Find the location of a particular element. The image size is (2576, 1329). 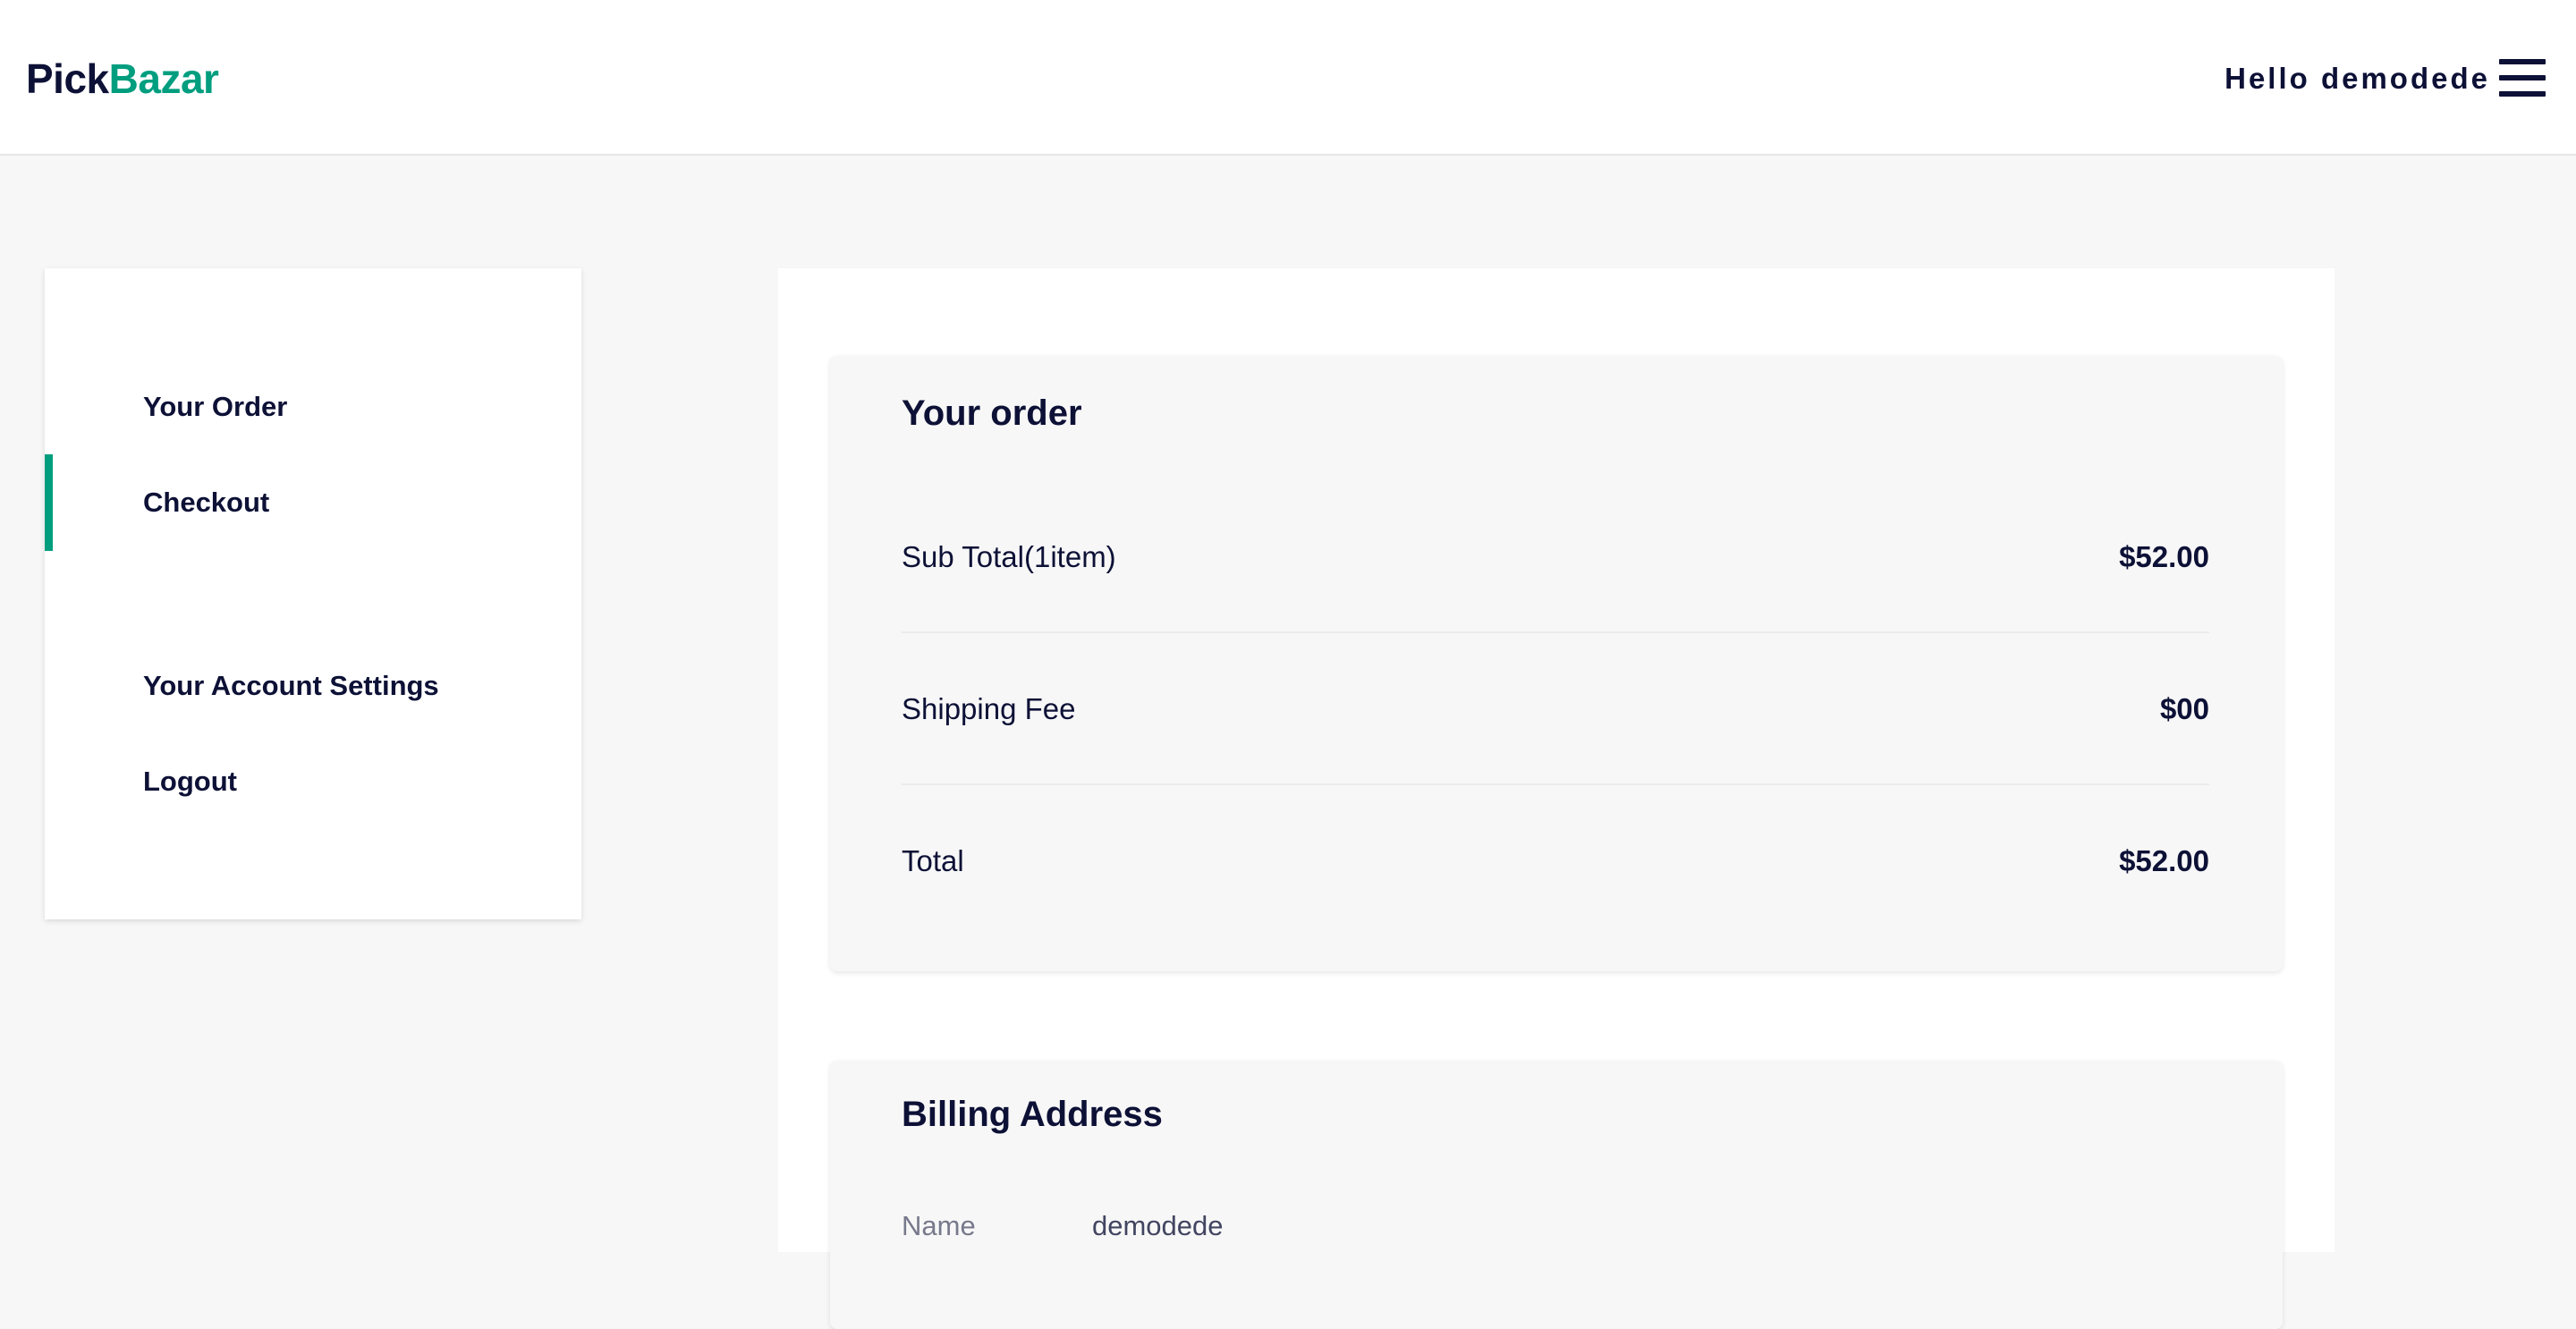

user-greeting: Hello demodede is located at coordinates (2357, 78).